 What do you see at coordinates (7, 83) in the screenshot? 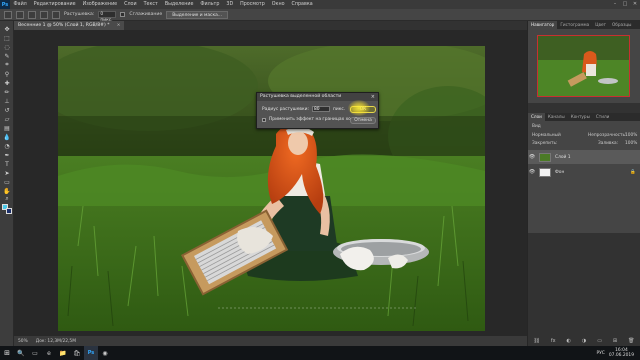
I see `healing-brush-icon: ✚` at bounding box center [7, 83].